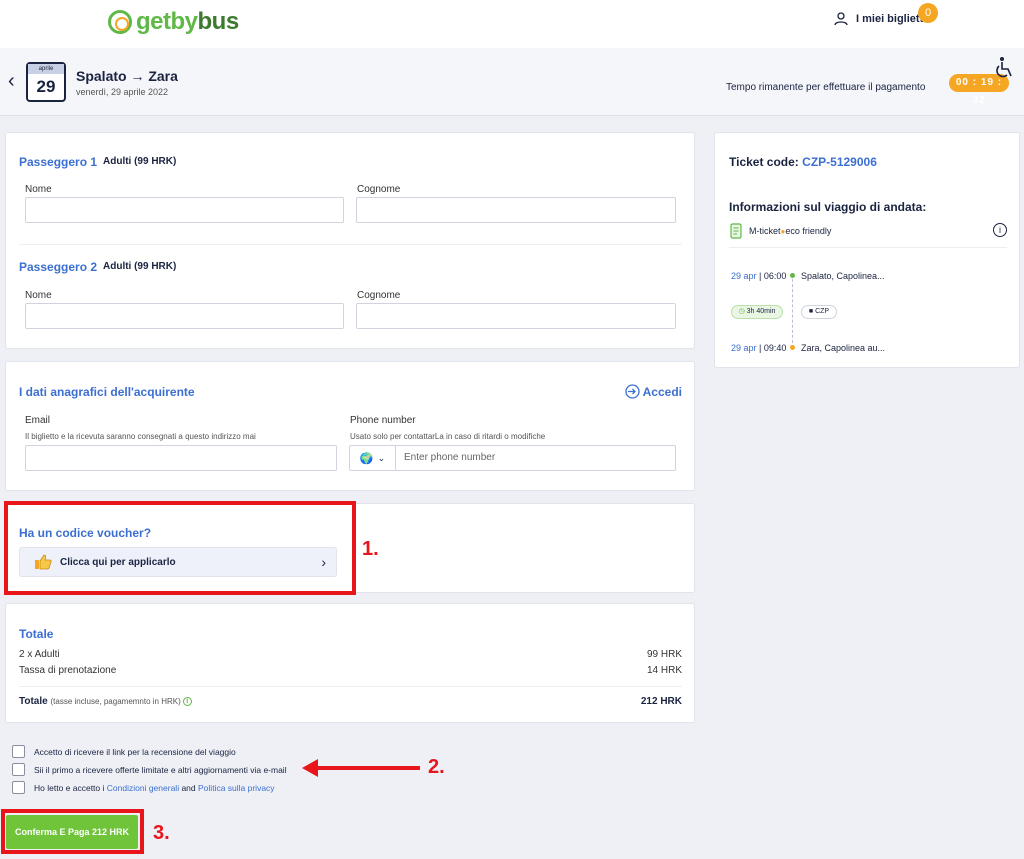  What do you see at coordinates (236, 788) in the screenshot?
I see `privacy-link: Politica sulla privacy` at bounding box center [236, 788].